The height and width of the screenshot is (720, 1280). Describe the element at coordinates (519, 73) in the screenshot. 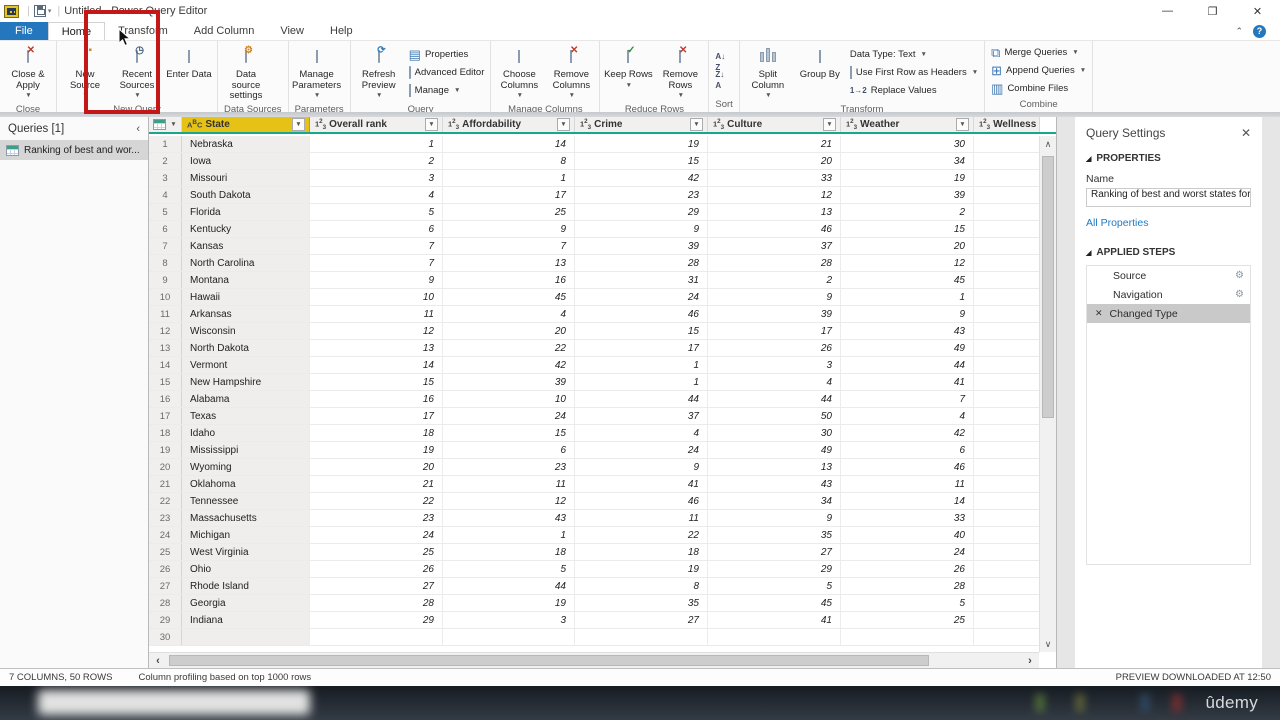

I see `ribbon-button-choose-columns: Choose Columns ▼` at that location.